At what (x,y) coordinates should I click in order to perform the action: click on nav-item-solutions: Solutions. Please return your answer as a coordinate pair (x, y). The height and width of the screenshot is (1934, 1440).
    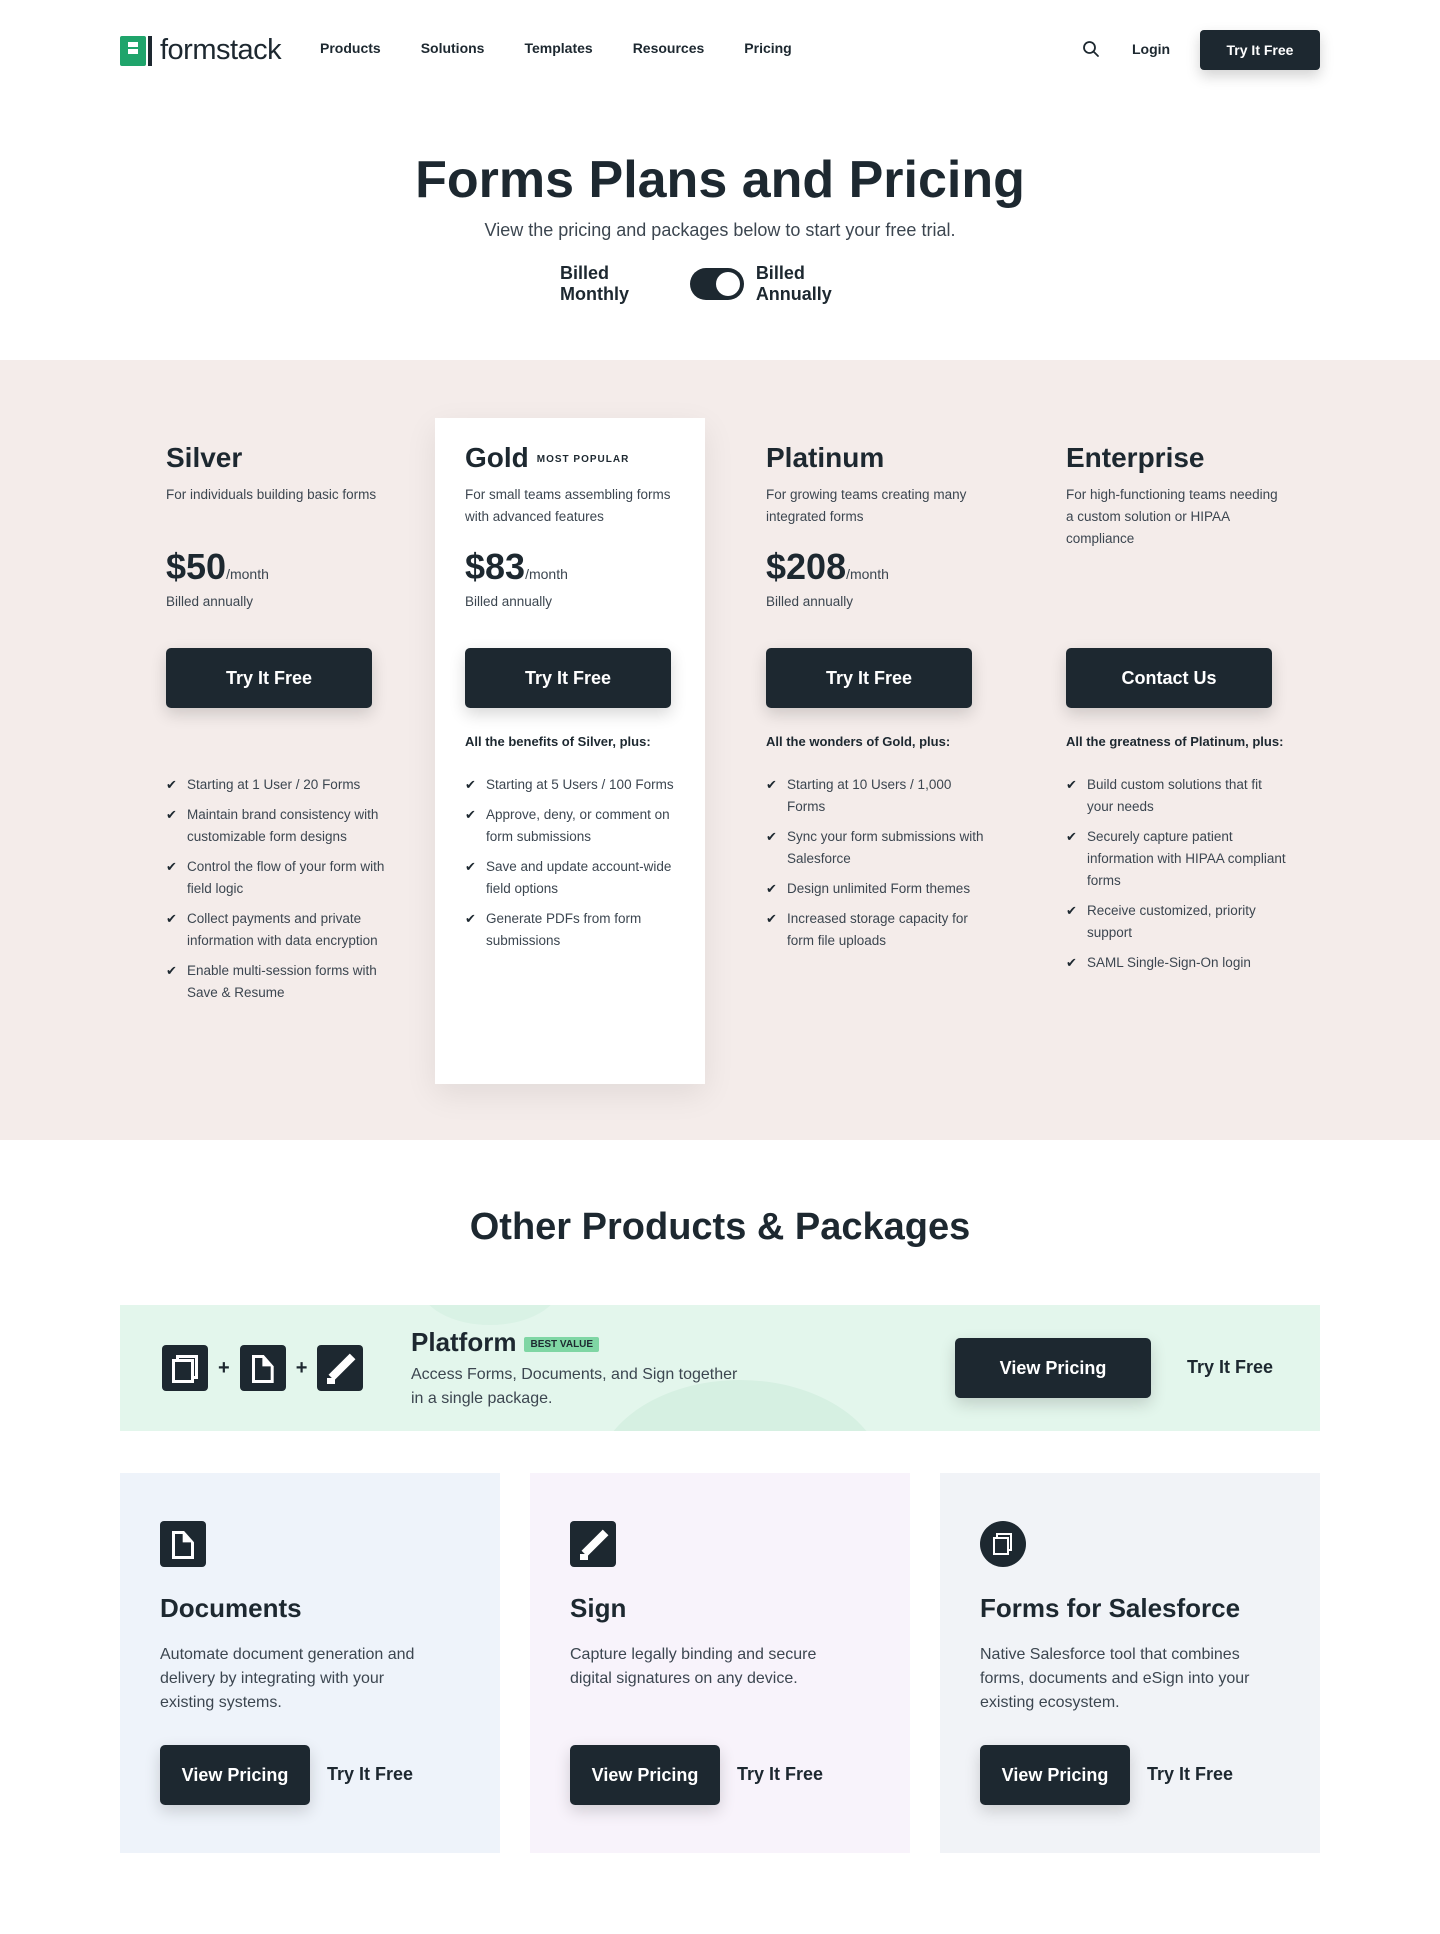
    Looking at the image, I should click on (453, 48).